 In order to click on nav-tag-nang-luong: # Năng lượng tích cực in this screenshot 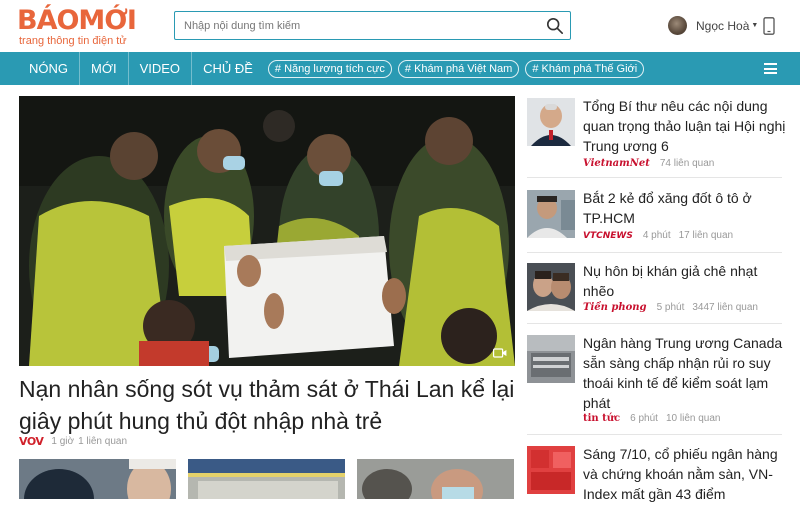, I will do `click(329, 68)`.